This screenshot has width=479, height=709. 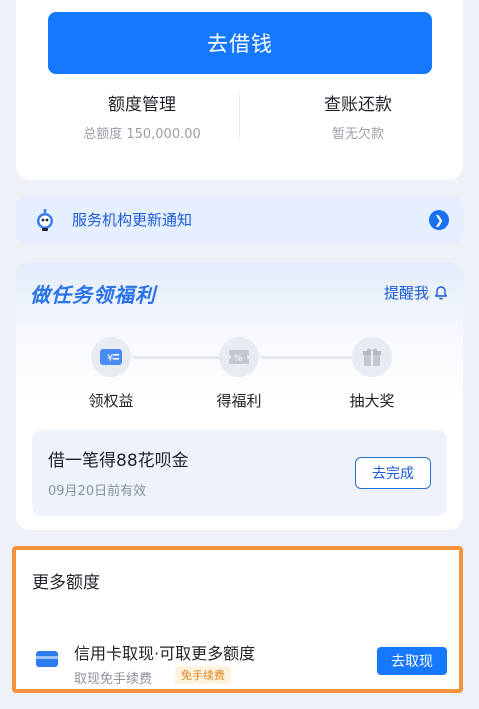 I want to click on step-label: 领权益, so click(x=111, y=401).